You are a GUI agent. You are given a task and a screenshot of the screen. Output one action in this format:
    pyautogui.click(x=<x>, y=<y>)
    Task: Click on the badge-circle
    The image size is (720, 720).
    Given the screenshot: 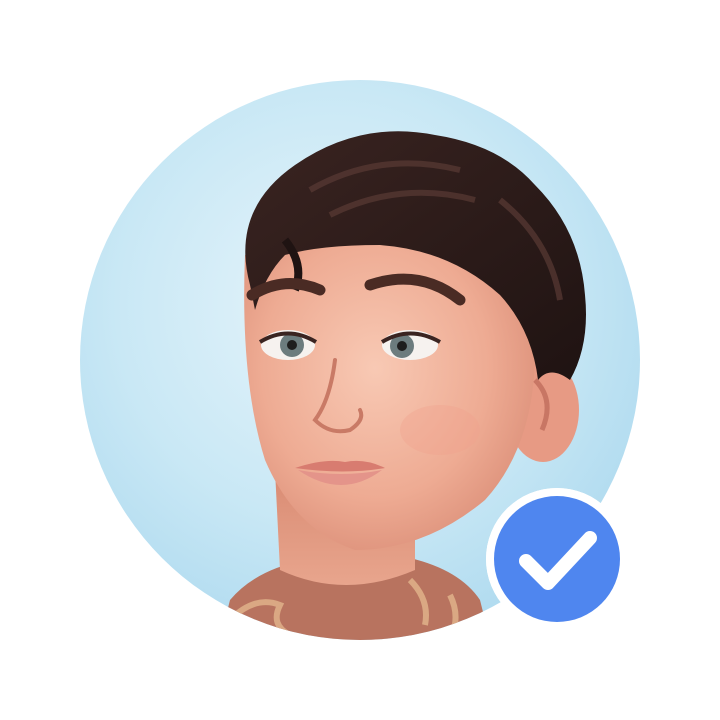 What is the action you would take?
    pyautogui.click(x=557, y=559)
    